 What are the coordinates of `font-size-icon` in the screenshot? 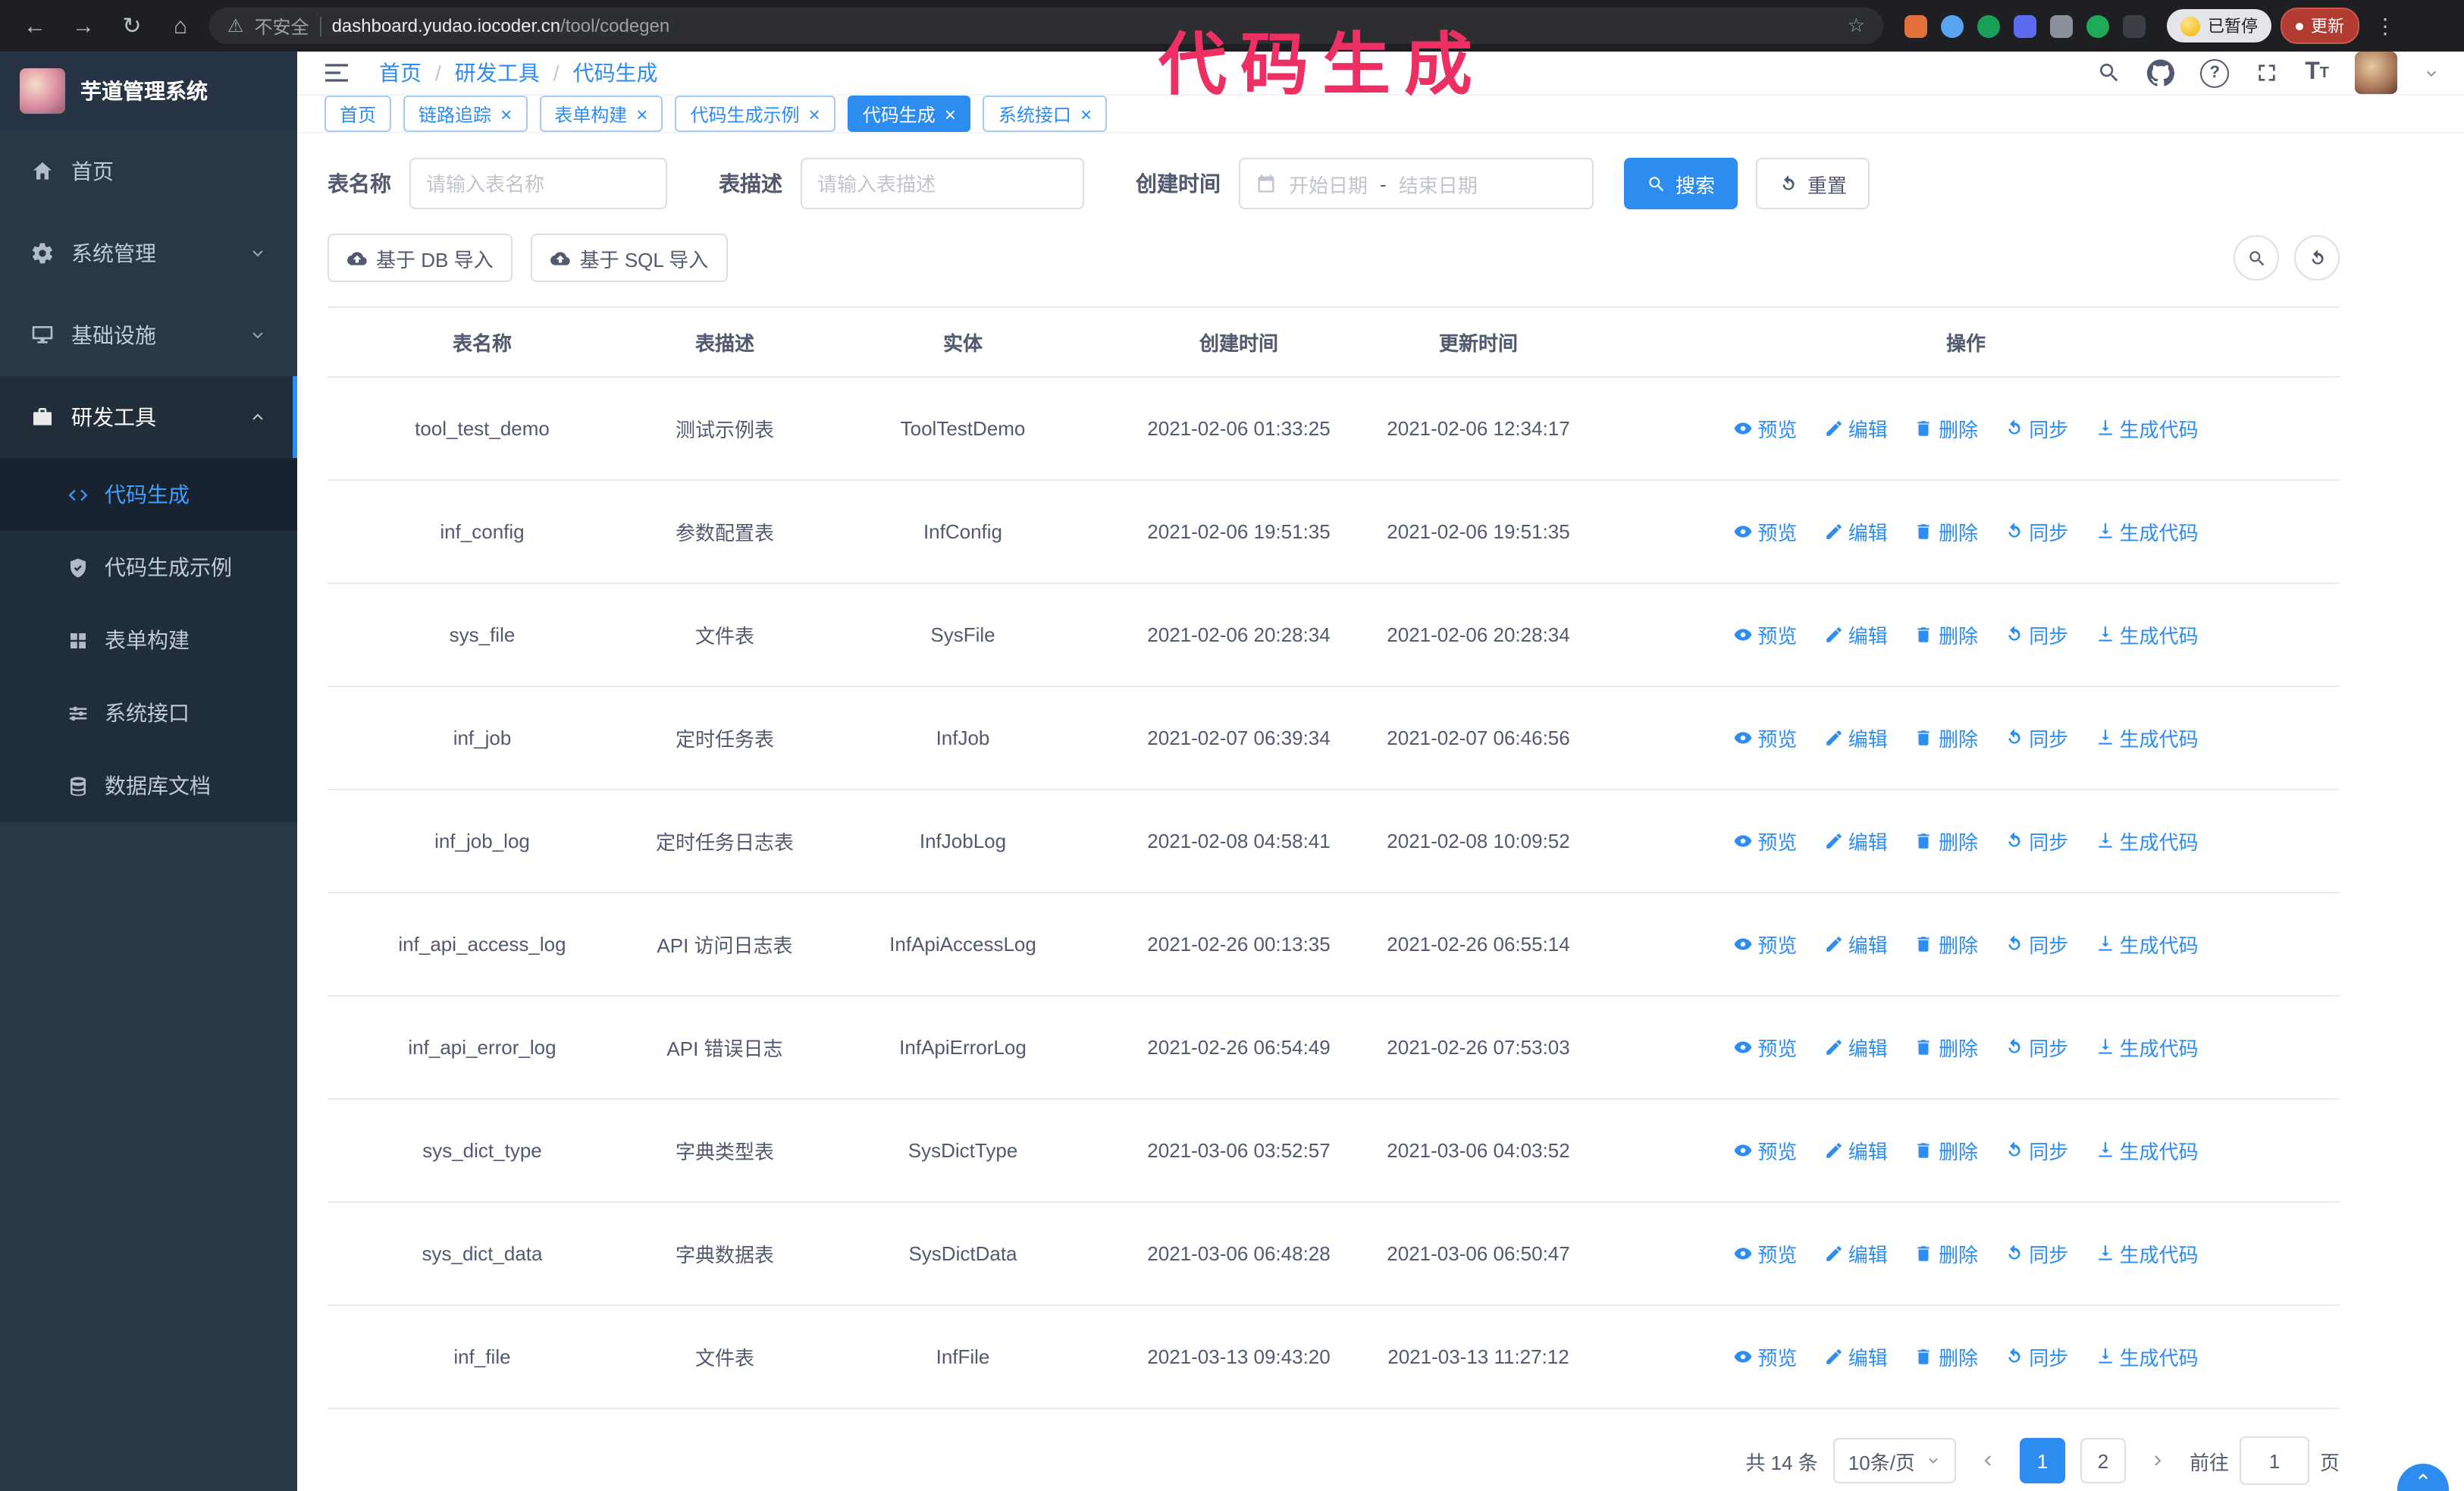 It's located at (2317, 72).